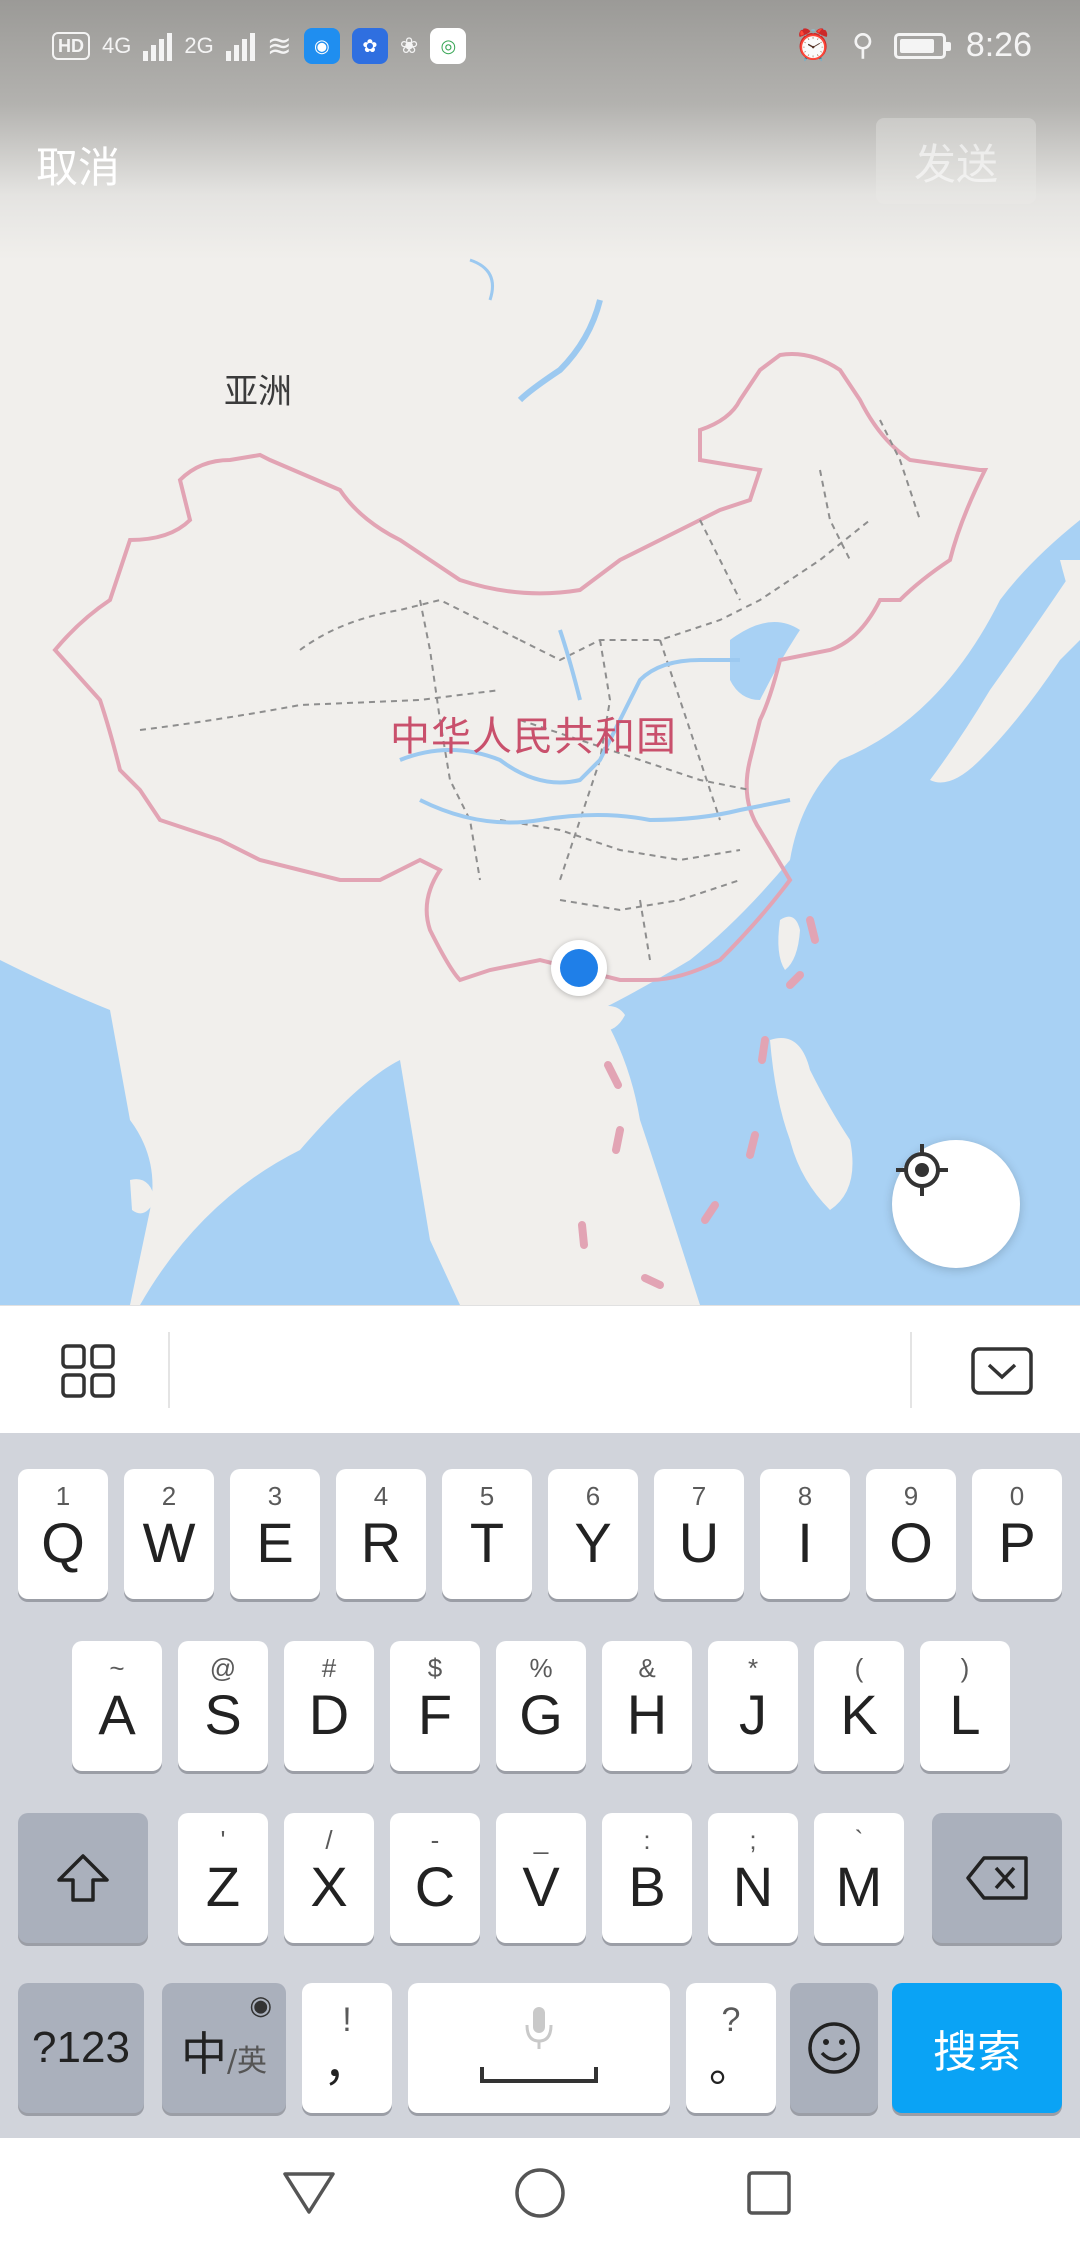 This screenshot has height=2244, width=1080. Describe the element at coordinates (834, 2048) in the screenshot. I see `emoji-key` at that location.